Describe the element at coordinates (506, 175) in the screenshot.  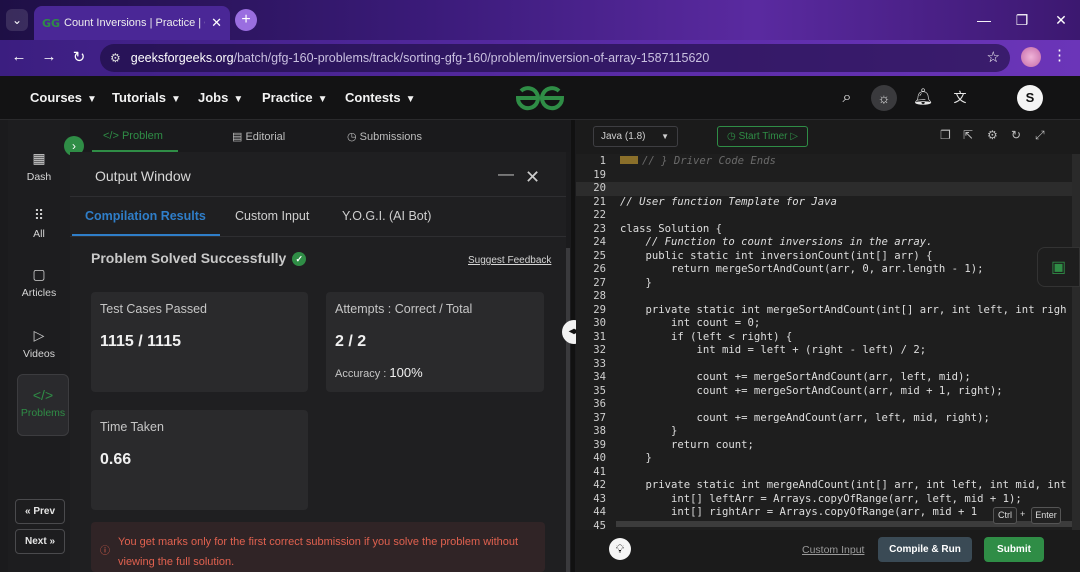
I see `minimize-icon: —` at that location.